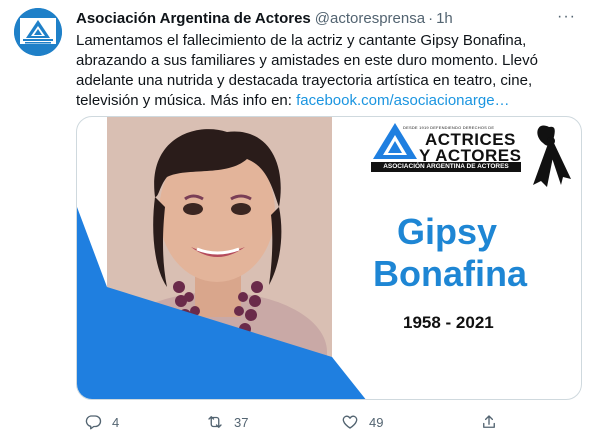  What do you see at coordinates (362, 422) in the screenshot?
I see `like-button: 49` at bounding box center [362, 422].